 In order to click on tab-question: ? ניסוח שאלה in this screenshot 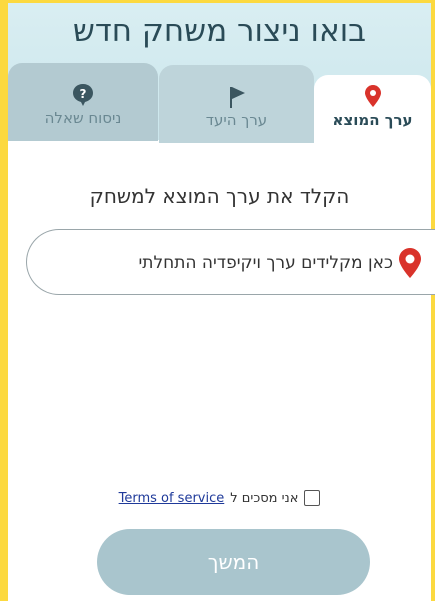, I will do `click(83, 102)`.